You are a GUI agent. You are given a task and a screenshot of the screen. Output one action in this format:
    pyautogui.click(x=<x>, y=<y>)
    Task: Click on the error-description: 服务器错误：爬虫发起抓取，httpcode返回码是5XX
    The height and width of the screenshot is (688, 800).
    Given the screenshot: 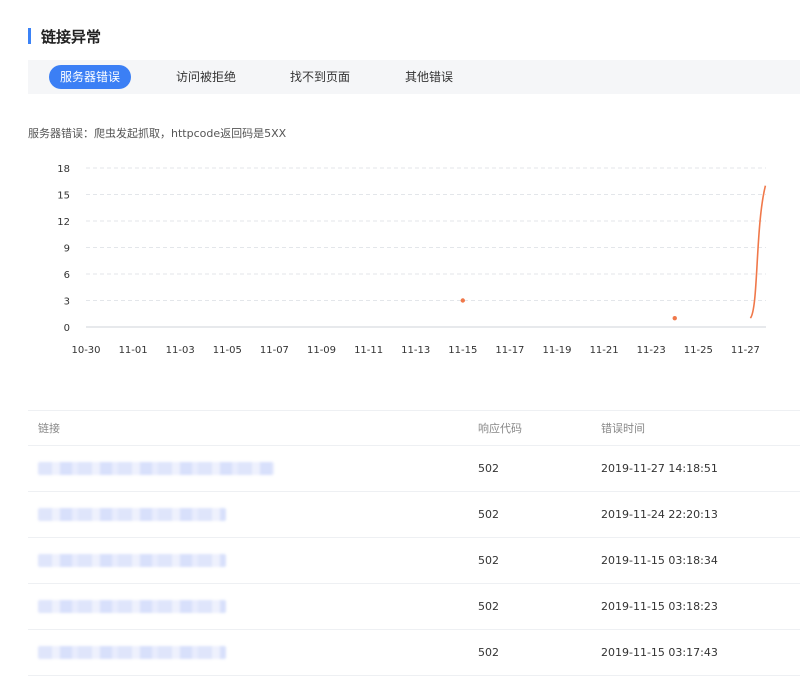 What is the action you would take?
    pyautogui.click(x=157, y=133)
    